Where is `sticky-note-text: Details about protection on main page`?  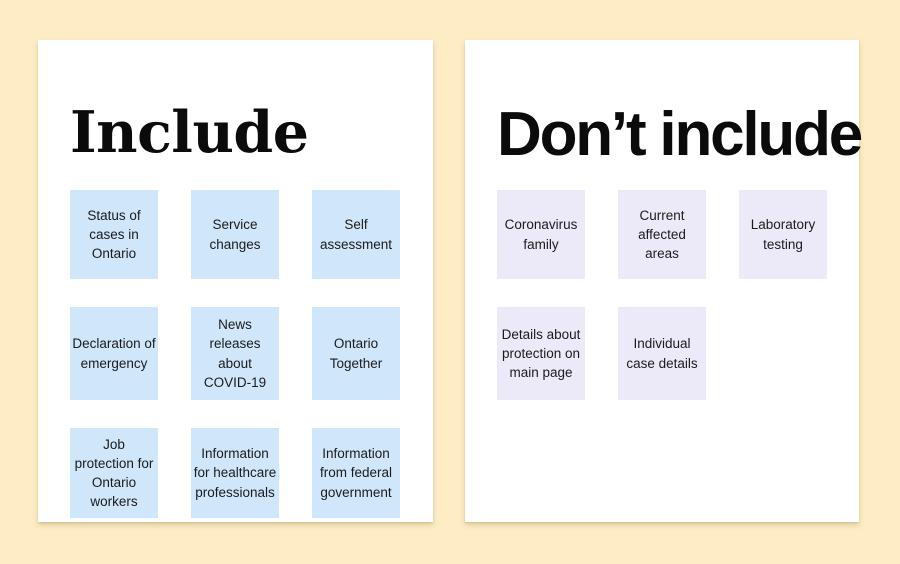
sticky-note-text: Details about protection on main page is located at coordinates (541, 353).